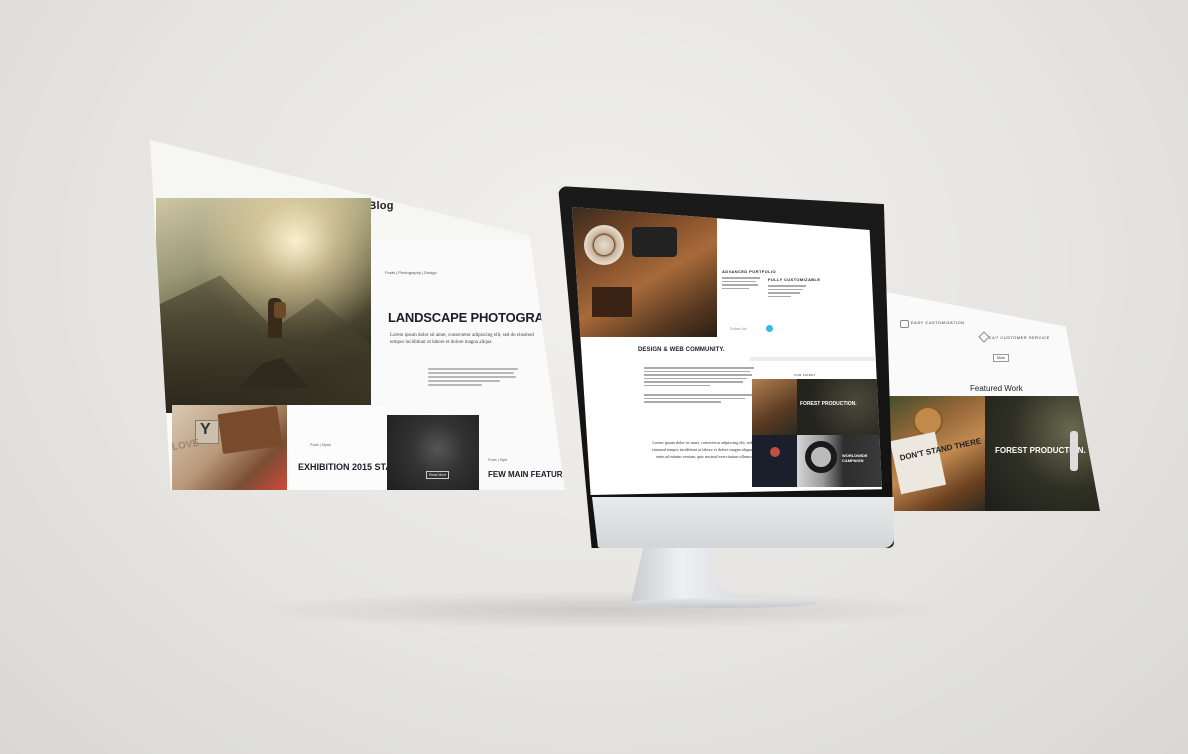 The image size is (1188, 754). Describe the element at coordinates (612, 302) in the screenshot. I see `wood-block` at that location.